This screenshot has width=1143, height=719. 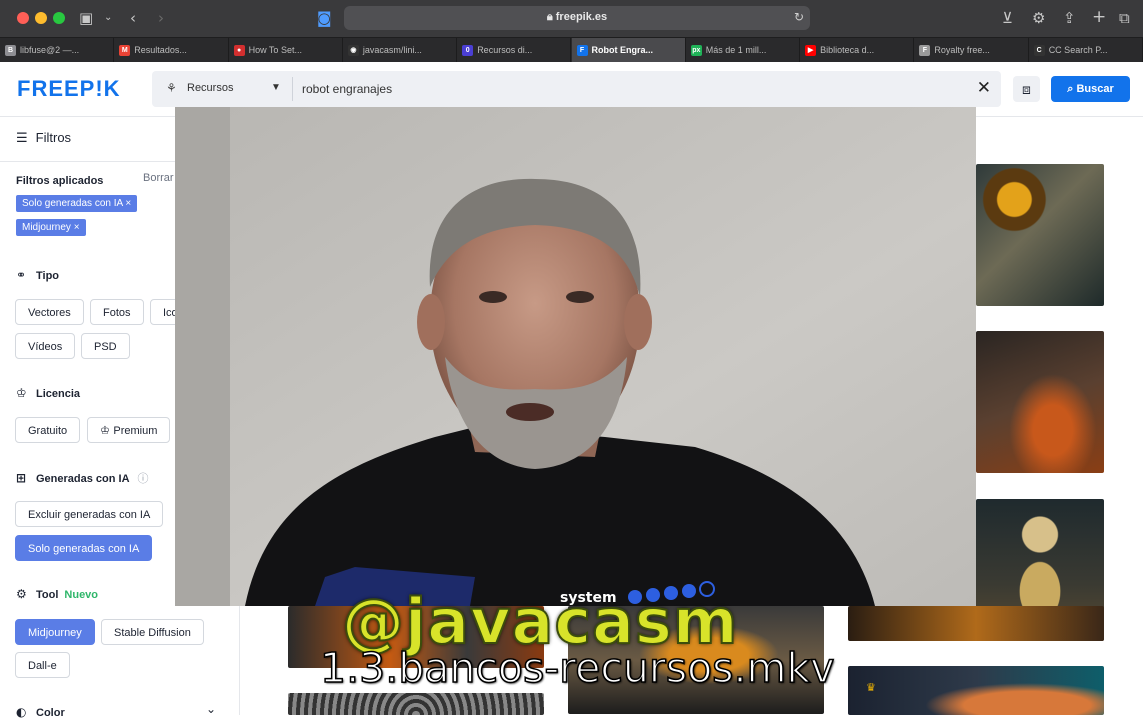 I want to click on result-image: ♛, so click(x=976, y=690).